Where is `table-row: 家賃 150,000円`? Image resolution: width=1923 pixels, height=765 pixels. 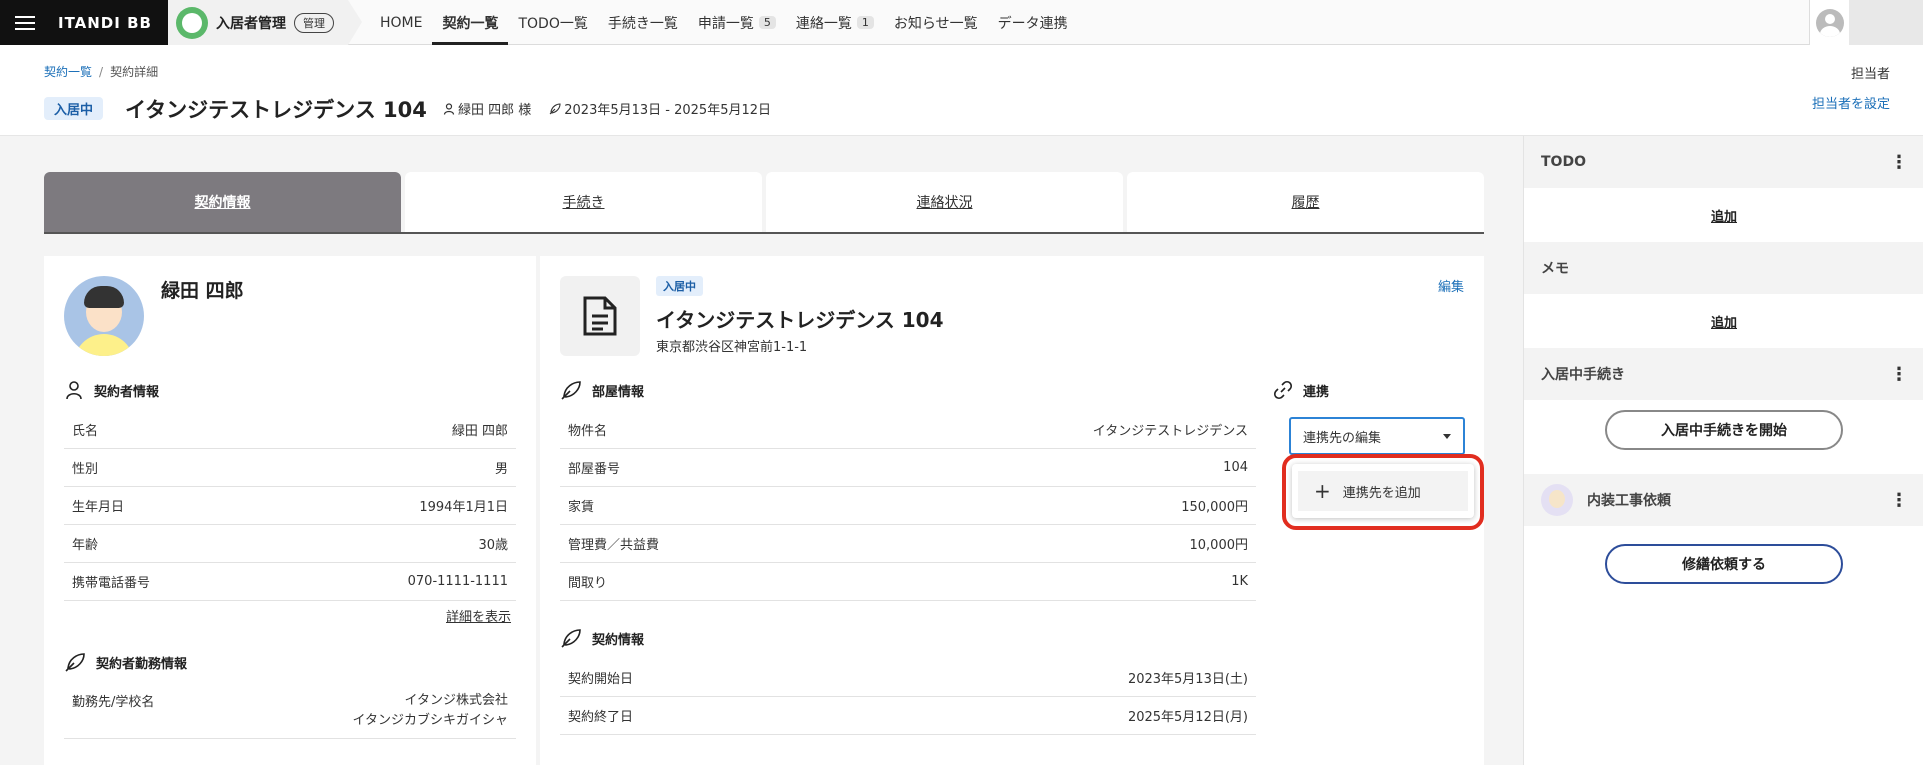 table-row: 家賃 150,000円 is located at coordinates (908, 506).